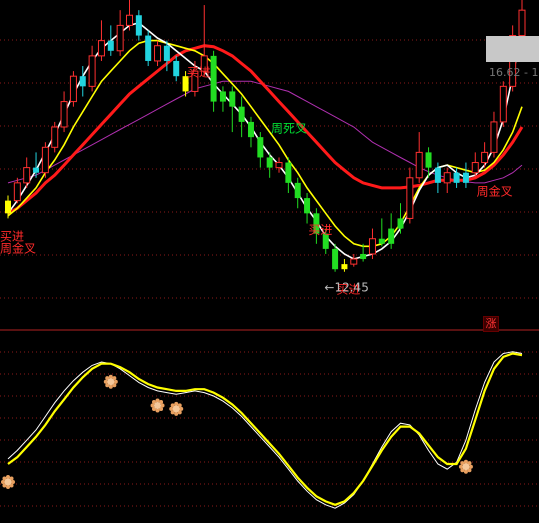  What do you see at coordinates (491, 324) in the screenshot?
I see `zhang-badge: 涨` at bounding box center [491, 324].